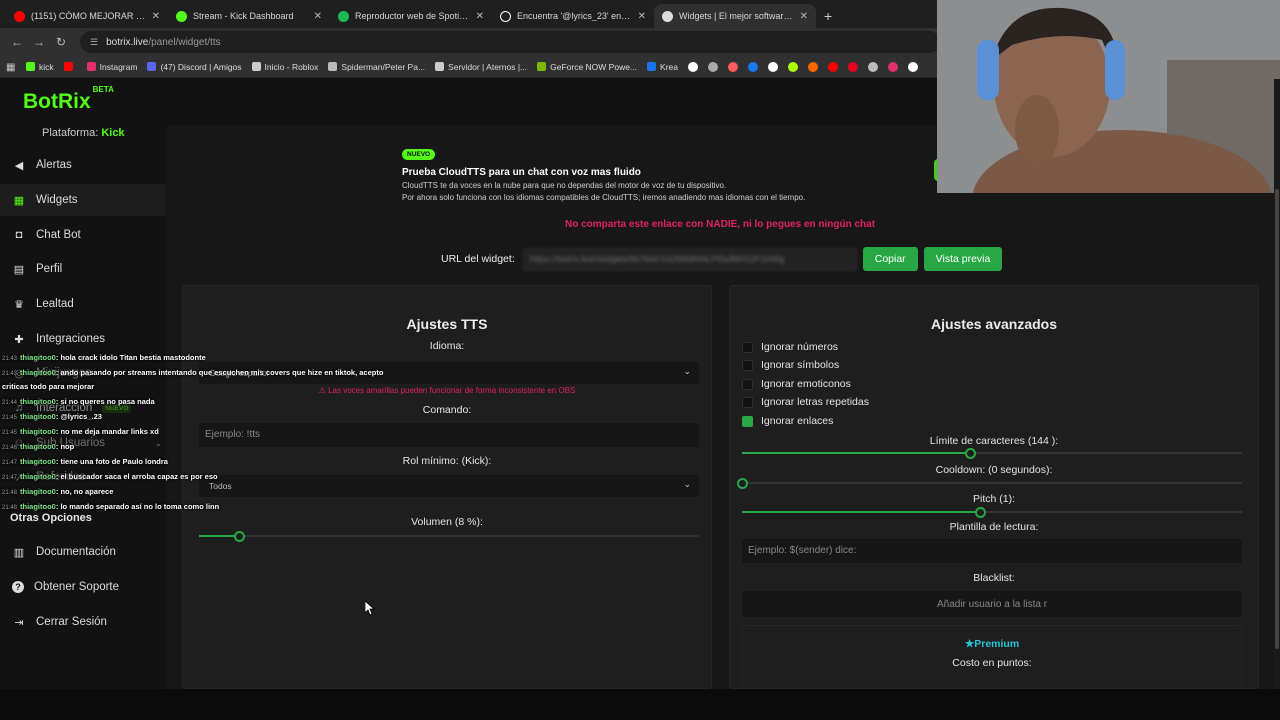 Image resolution: width=1280 pixels, height=720 pixels. Describe the element at coordinates (790, 365) in the screenshot. I see `ignore-symbols-checkbox: Ignorar símbolos` at that location.